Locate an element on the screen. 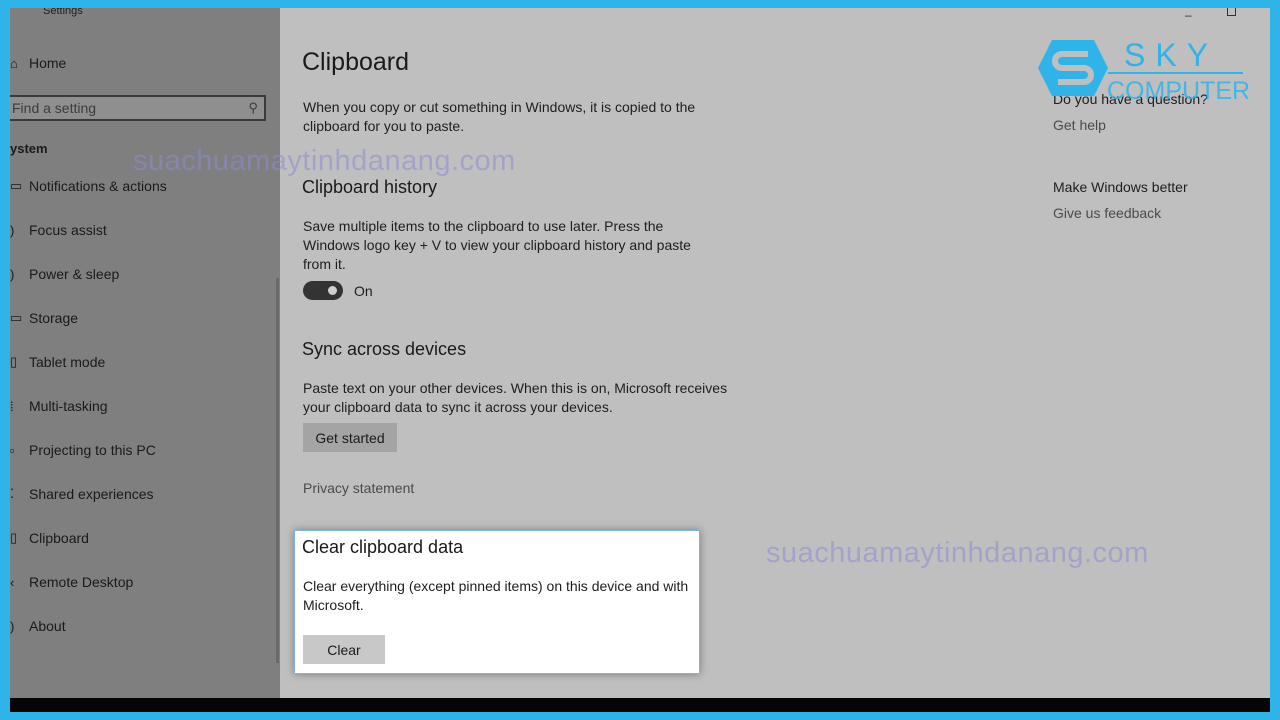 This screenshot has width=1280, height=720. make-better-text: Make Windows better is located at coordinates (1120, 187).